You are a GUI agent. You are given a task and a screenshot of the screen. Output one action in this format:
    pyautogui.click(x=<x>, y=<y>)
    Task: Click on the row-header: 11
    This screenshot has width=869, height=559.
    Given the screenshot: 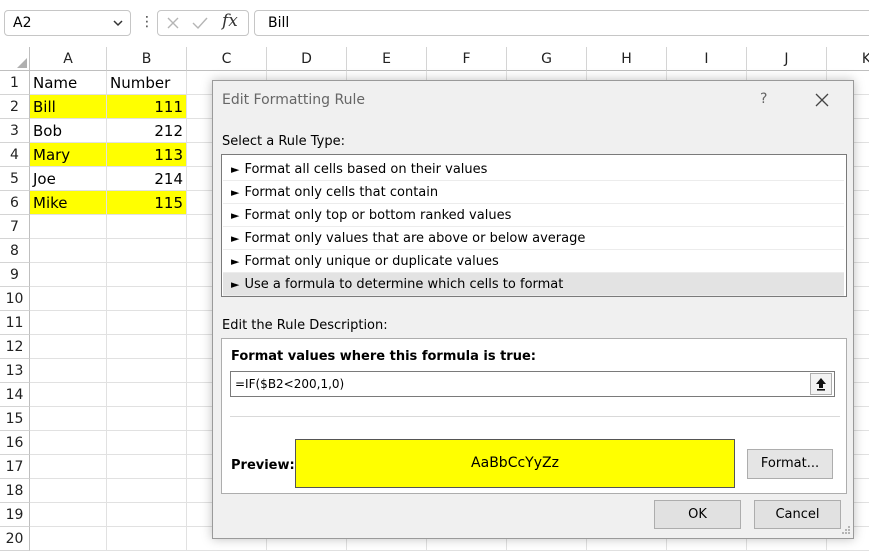 What is the action you would take?
    pyautogui.click(x=15, y=323)
    